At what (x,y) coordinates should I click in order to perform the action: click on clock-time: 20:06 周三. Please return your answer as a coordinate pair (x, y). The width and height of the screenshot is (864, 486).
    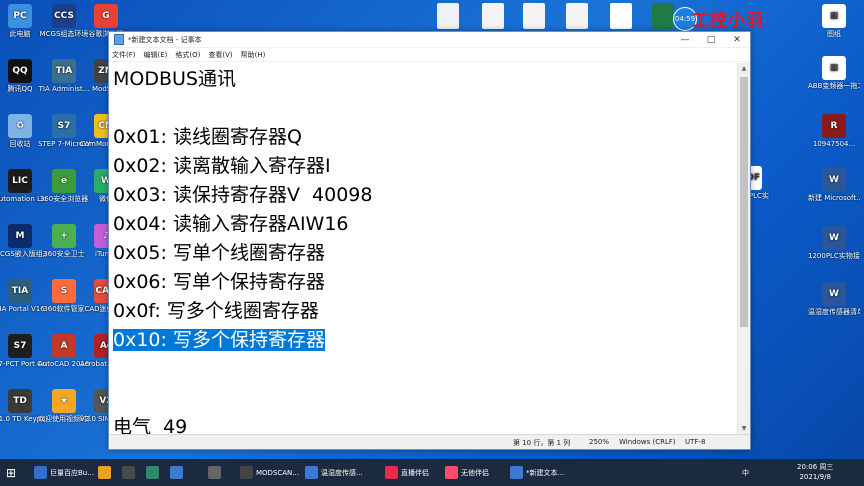
    Looking at the image, I should click on (815, 467).